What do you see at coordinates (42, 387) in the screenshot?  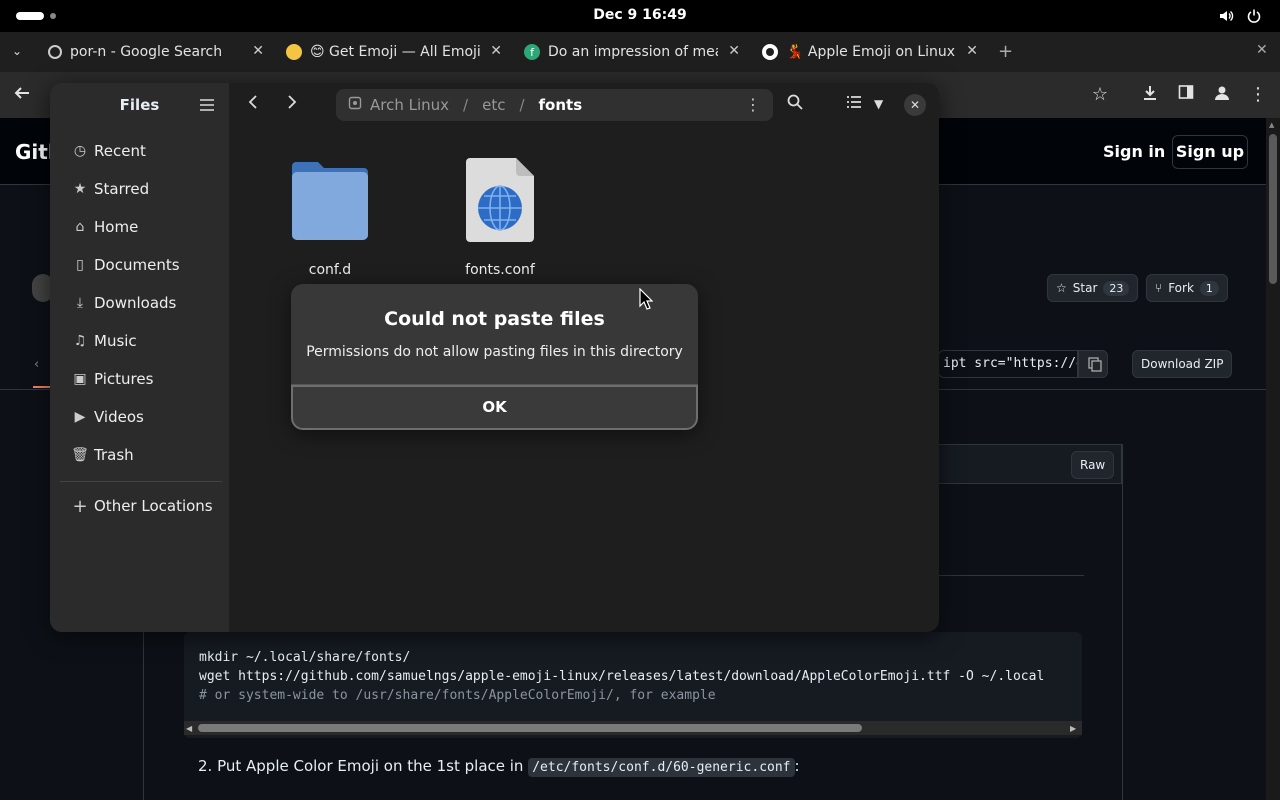 I see `active-tab-underline` at bounding box center [42, 387].